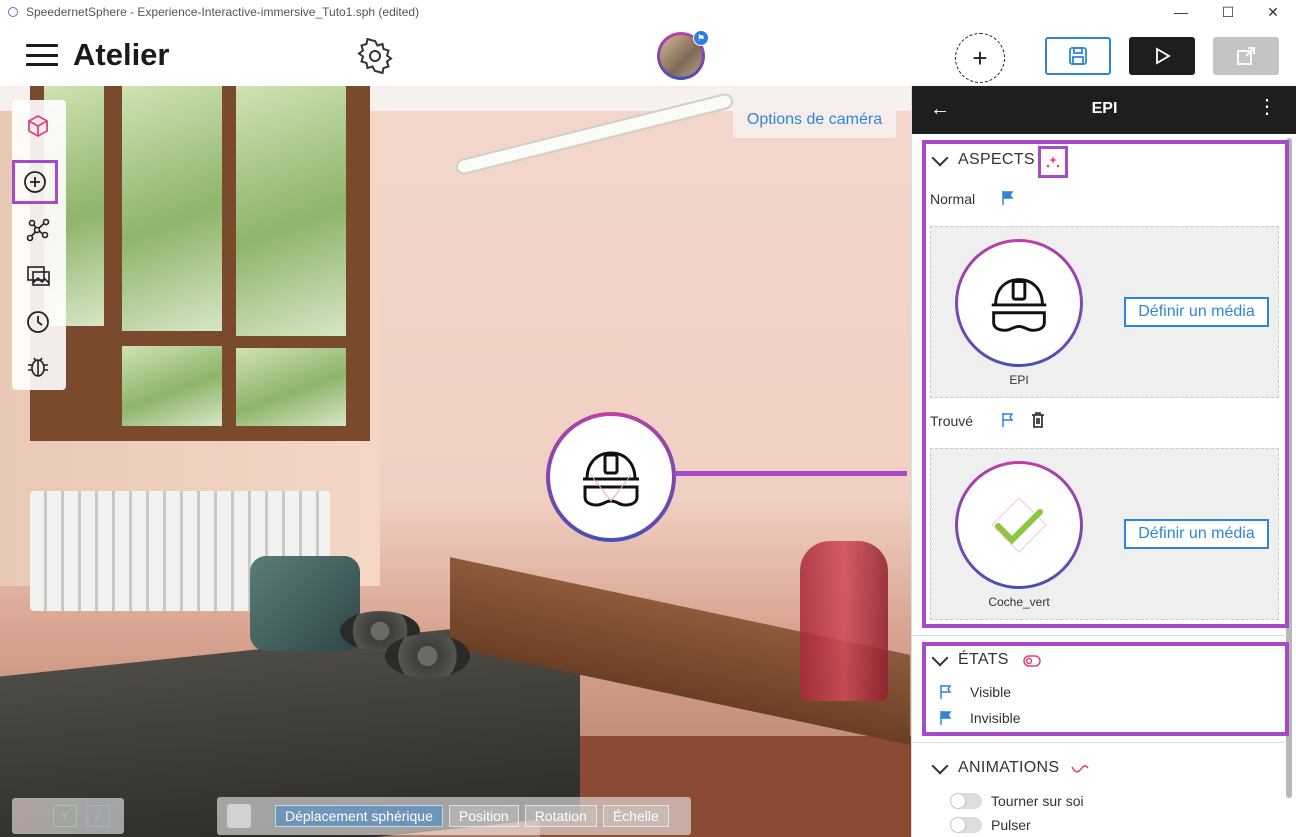 The width and height of the screenshot is (1296, 837). I want to click on sparkle-icon, so click(1053, 162).